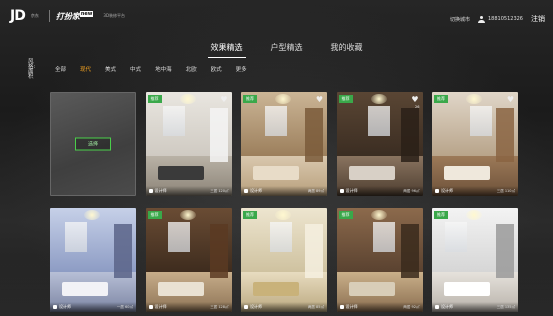 This screenshot has width=553, height=316. Describe the element at coordinates (475, 191) in the screenshot. I see `card-footer: 设计师 三居 110㎡` at that location.